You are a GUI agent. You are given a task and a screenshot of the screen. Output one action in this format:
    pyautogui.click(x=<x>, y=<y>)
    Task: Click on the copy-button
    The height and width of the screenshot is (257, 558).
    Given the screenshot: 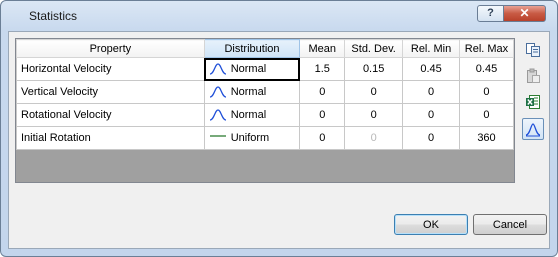 What is the action you would take?
    pyautogui.click(x=533, y=50)
    